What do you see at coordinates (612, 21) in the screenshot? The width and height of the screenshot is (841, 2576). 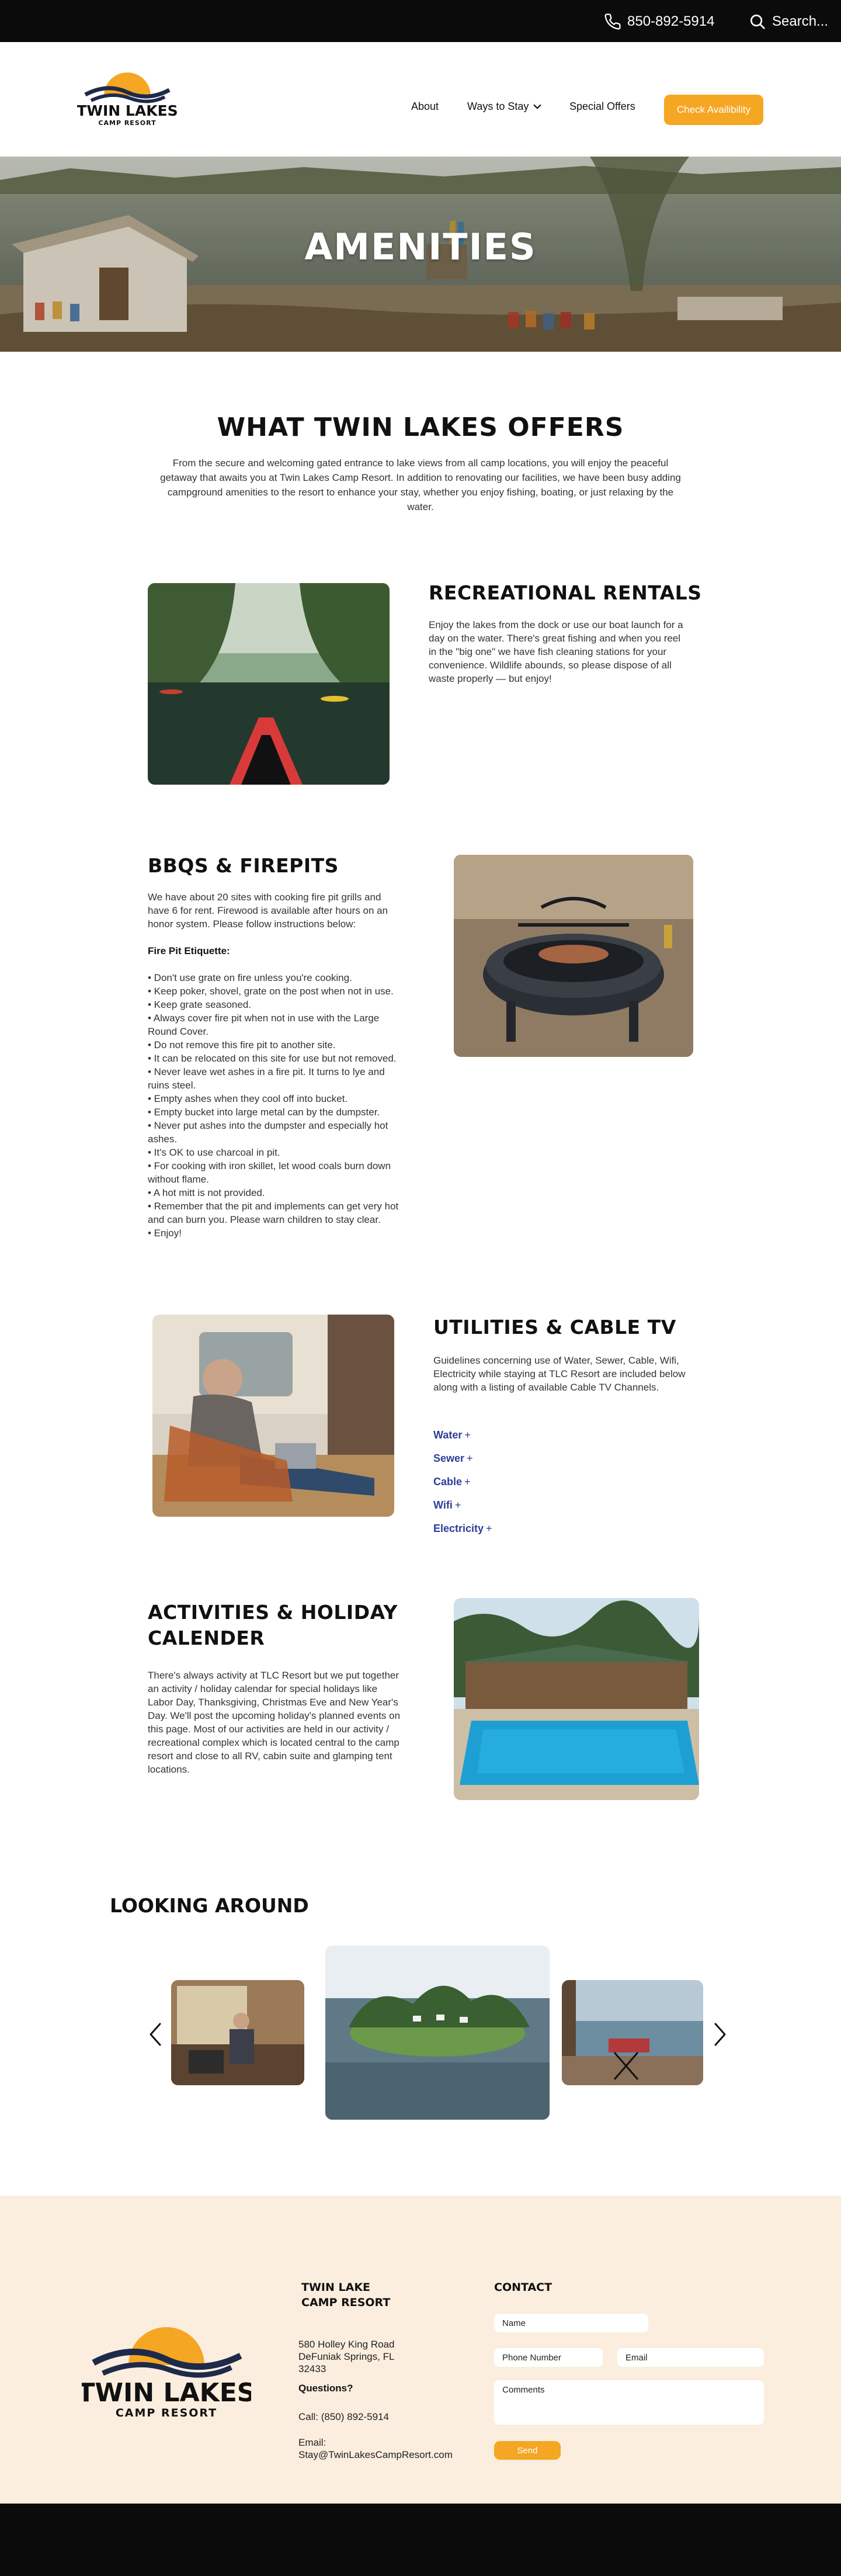 I see `phone-icon` at bounding box center [612, 21].